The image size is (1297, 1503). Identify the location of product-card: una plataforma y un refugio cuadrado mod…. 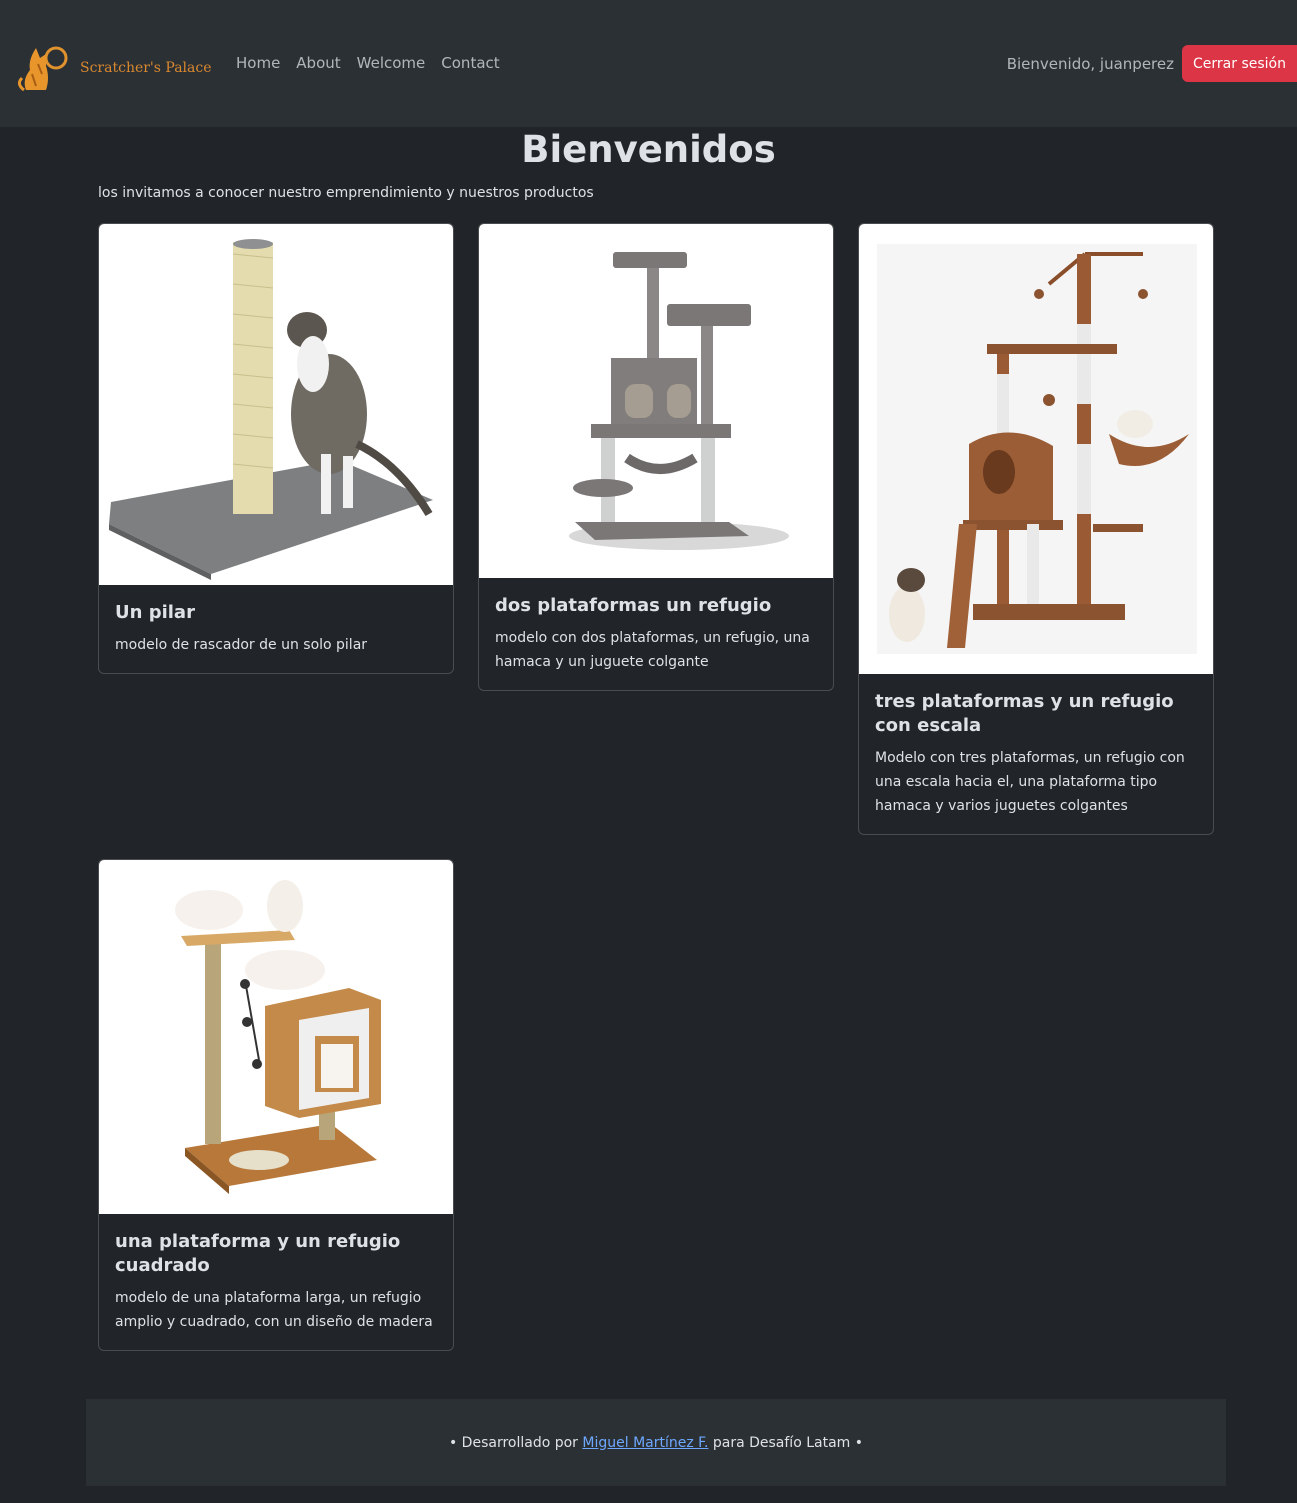
(276, 1105).